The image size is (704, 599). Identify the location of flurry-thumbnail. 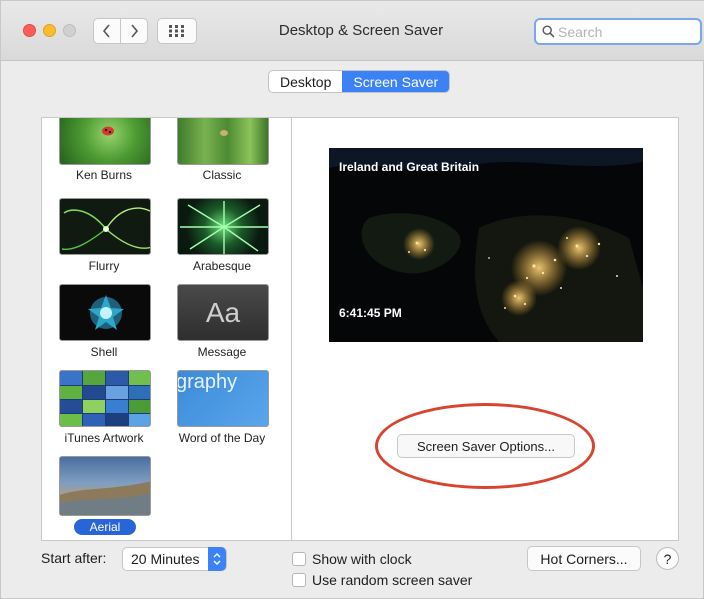
(105, 226).